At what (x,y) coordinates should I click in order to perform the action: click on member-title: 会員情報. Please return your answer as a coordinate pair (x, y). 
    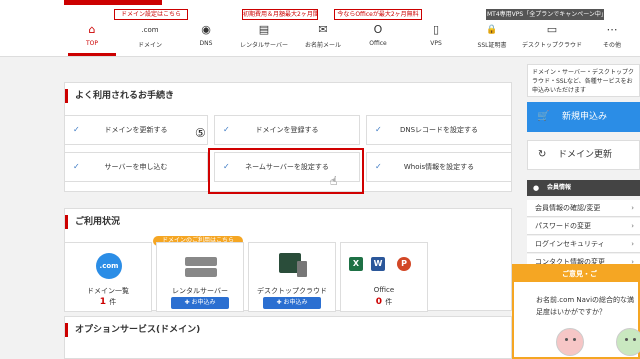
    Looking at the image, I should click on (559, 187).